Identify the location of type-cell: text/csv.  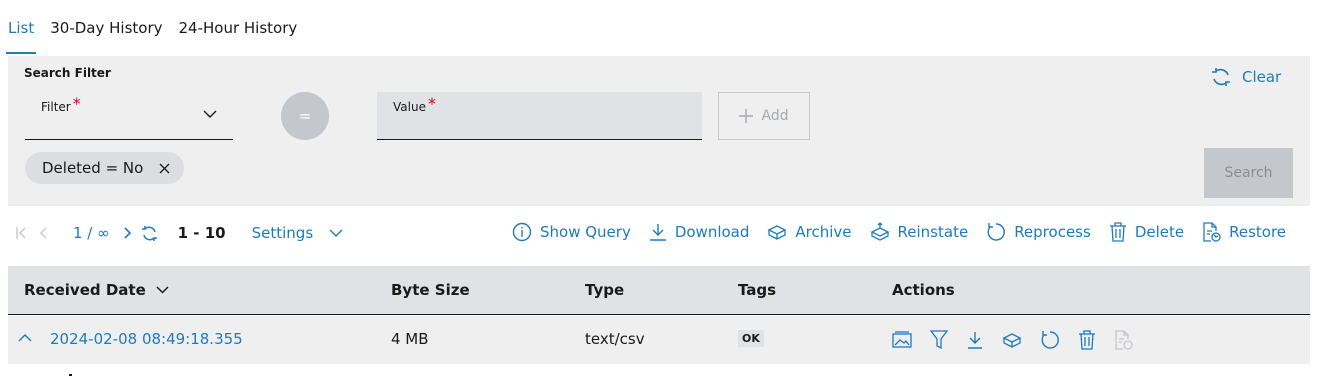
(615, 339).